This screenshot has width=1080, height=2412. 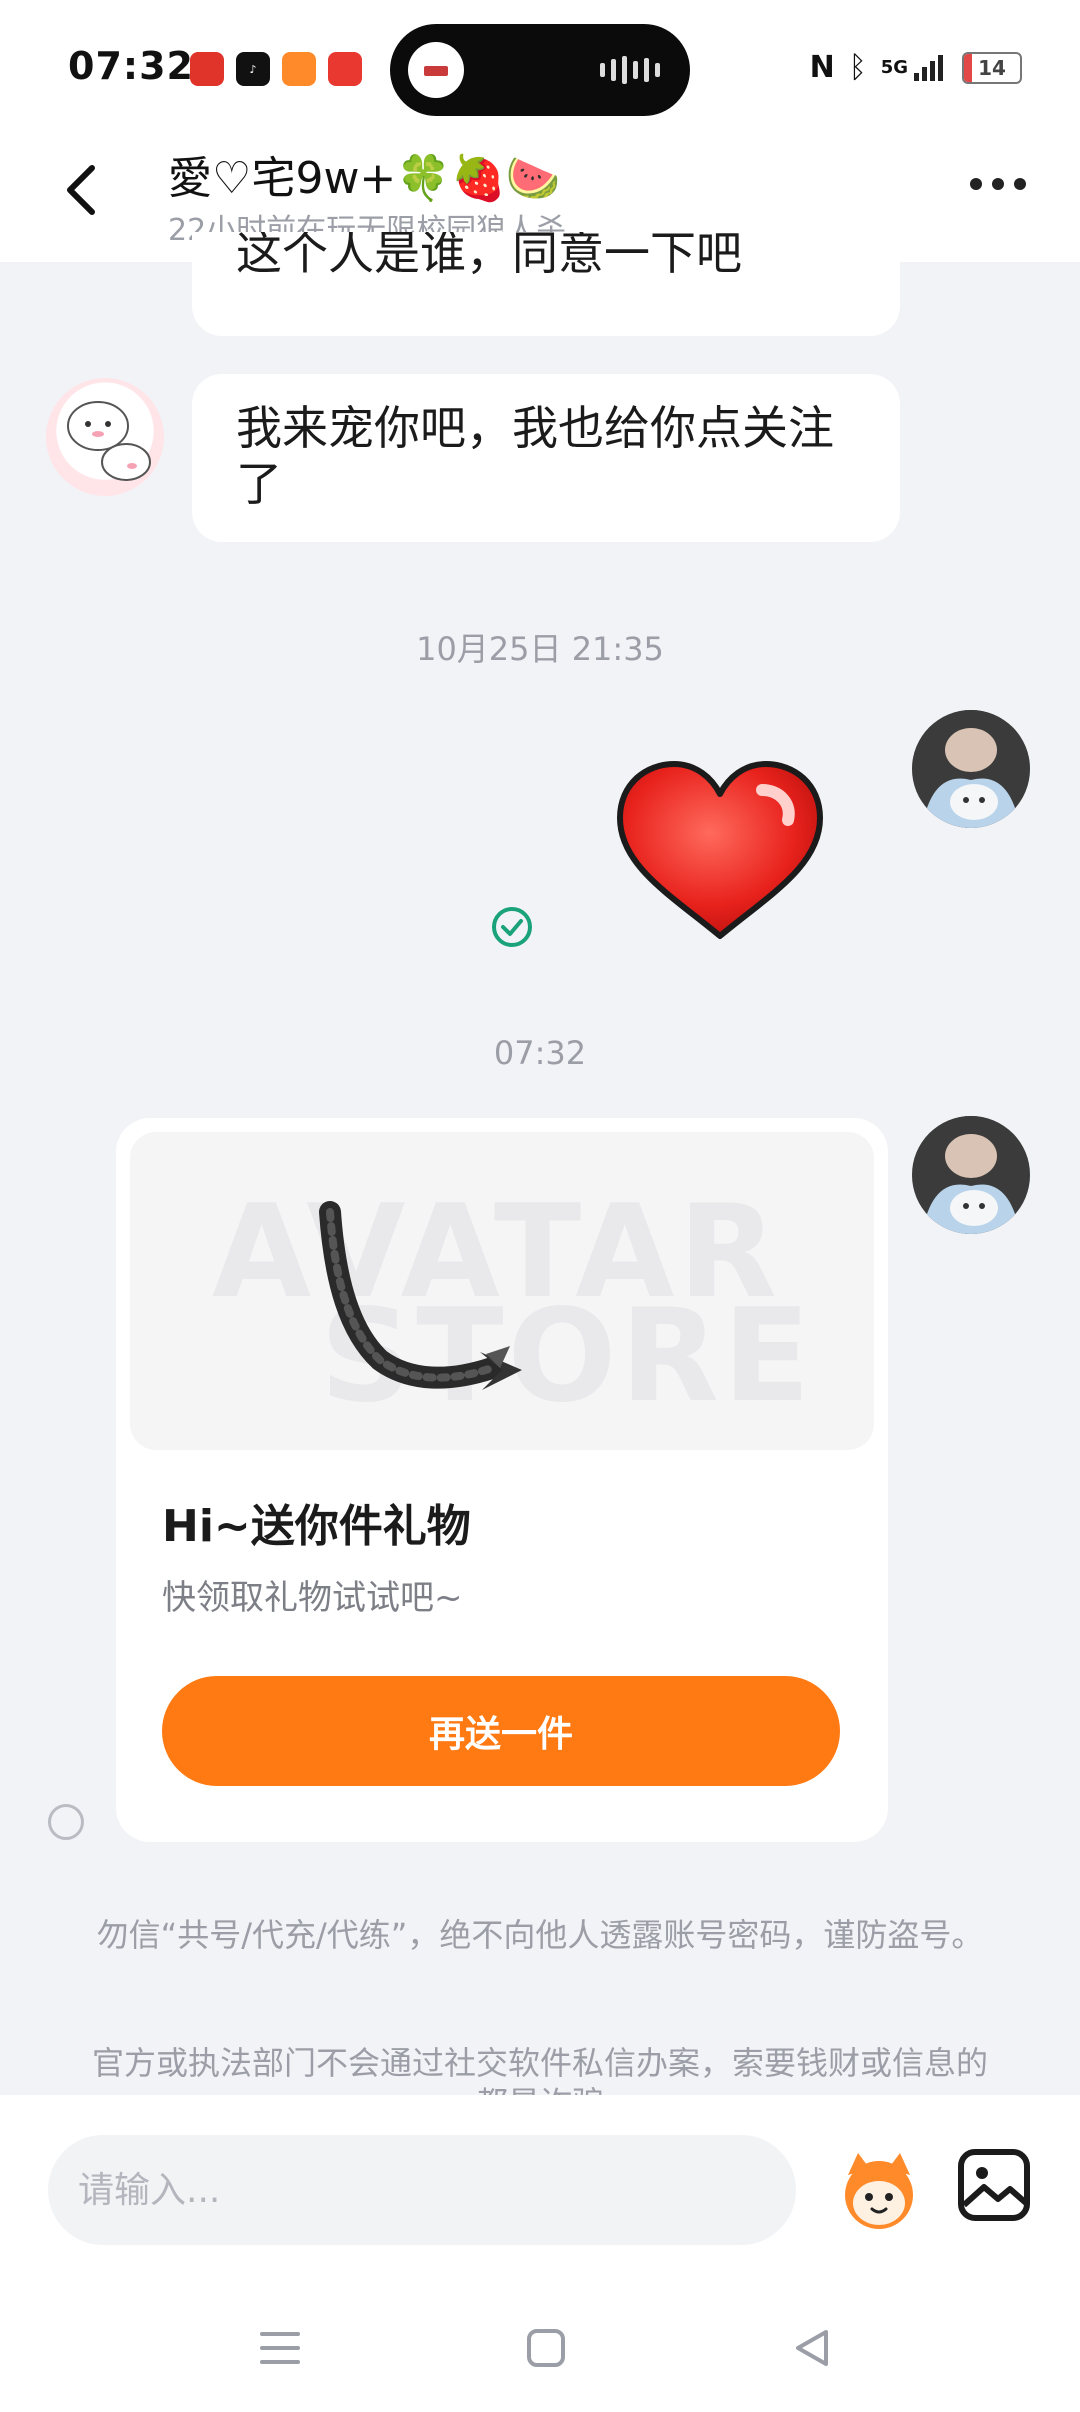 I want to click on tail-item-icon, so click(x=420, y=1295).